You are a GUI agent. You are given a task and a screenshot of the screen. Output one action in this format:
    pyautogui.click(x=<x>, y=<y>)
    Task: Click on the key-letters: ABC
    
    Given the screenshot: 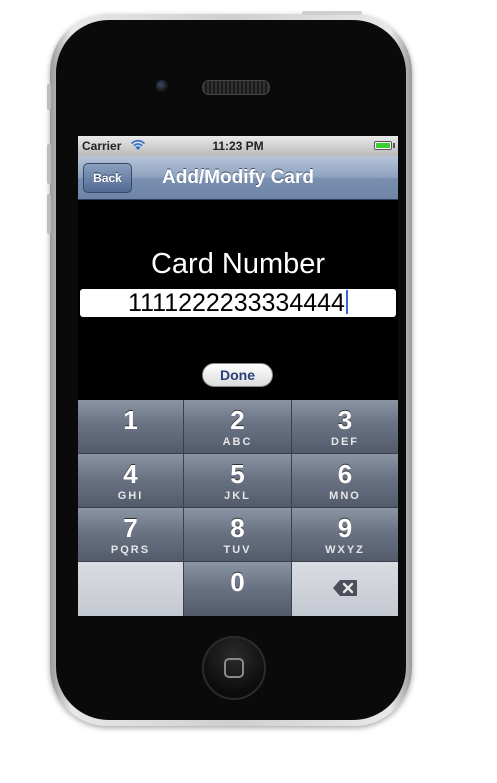 What is the action you would take?
    pyautogui.click(x=237, y=442)
    